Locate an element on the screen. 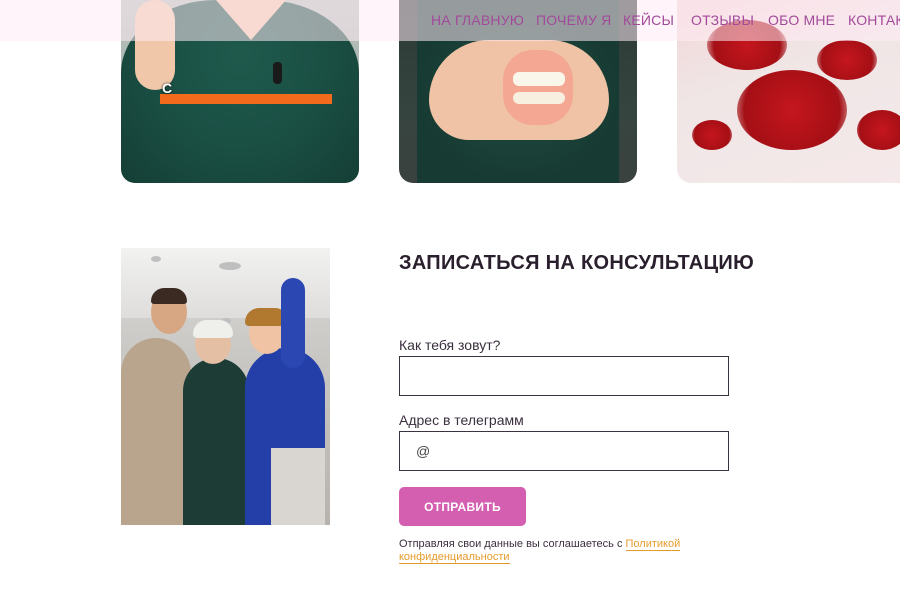 This screenshot has height=600, width=900. dental-model-lower-teeth is located at coordinates (539, 98).